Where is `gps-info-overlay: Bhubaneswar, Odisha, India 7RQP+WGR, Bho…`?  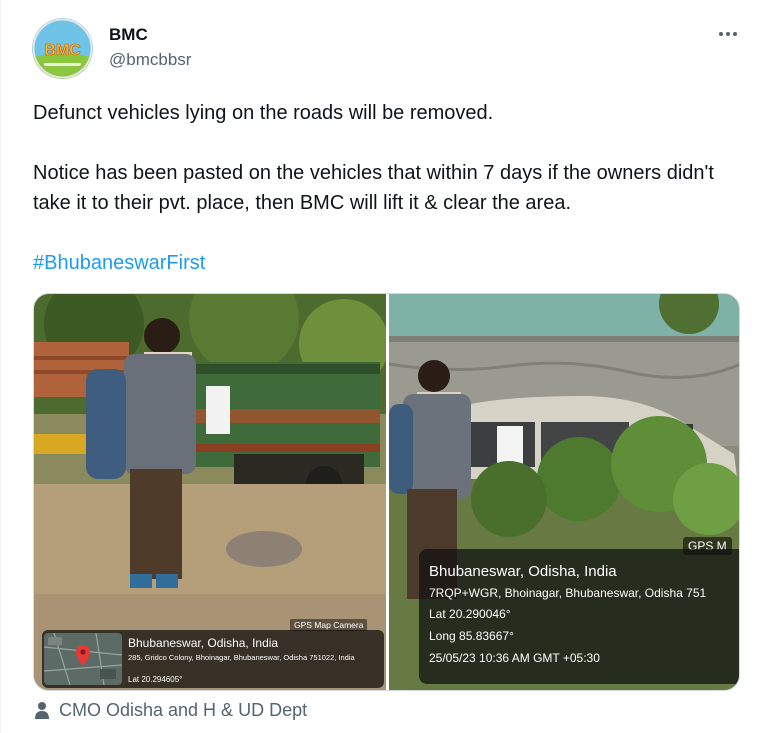
gps-info-overlay: Bhubaneswar, Odisha, India 7RQP+WGR, Bho… is located at coordinates (579, 616).